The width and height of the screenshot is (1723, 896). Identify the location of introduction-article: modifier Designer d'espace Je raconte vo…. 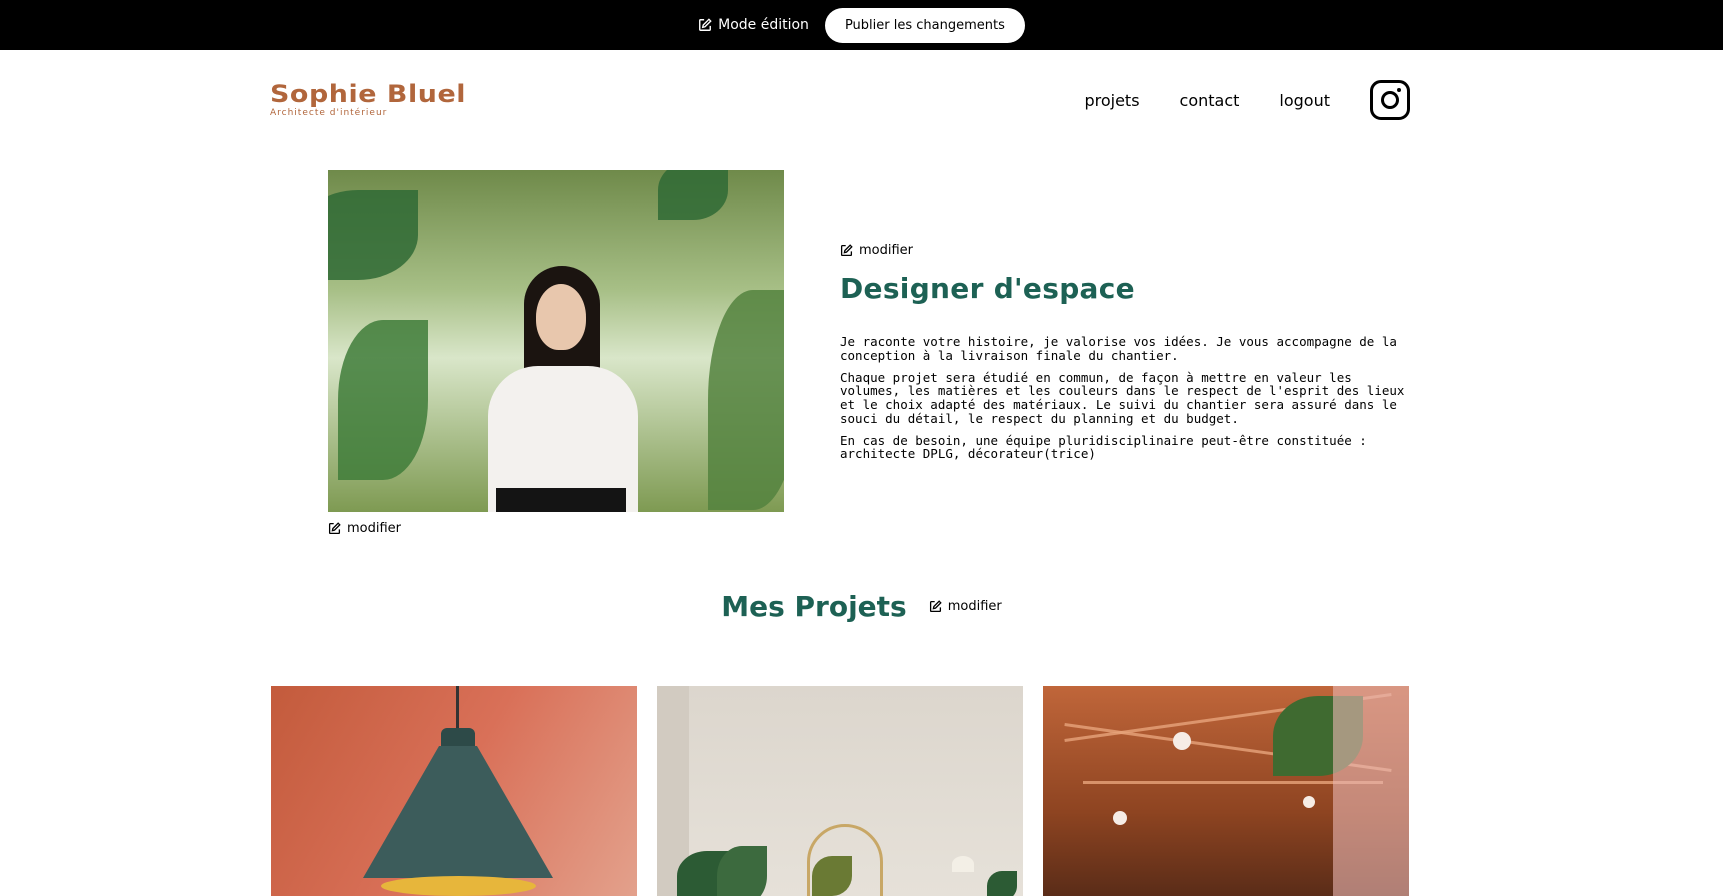
(1125, 356).